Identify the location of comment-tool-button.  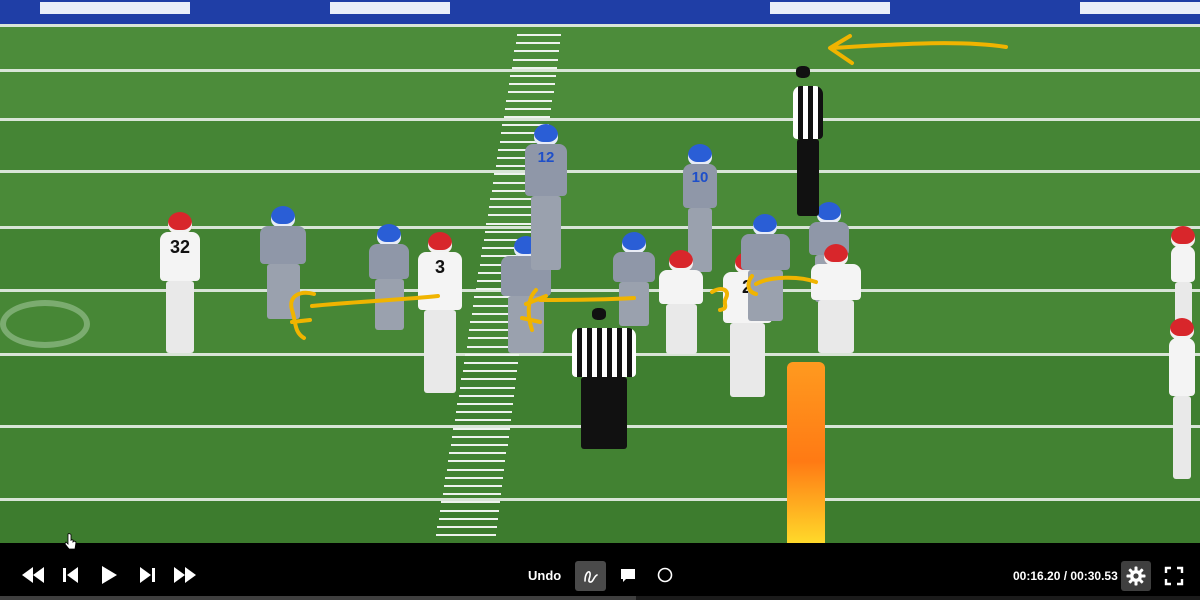
(628, 575).